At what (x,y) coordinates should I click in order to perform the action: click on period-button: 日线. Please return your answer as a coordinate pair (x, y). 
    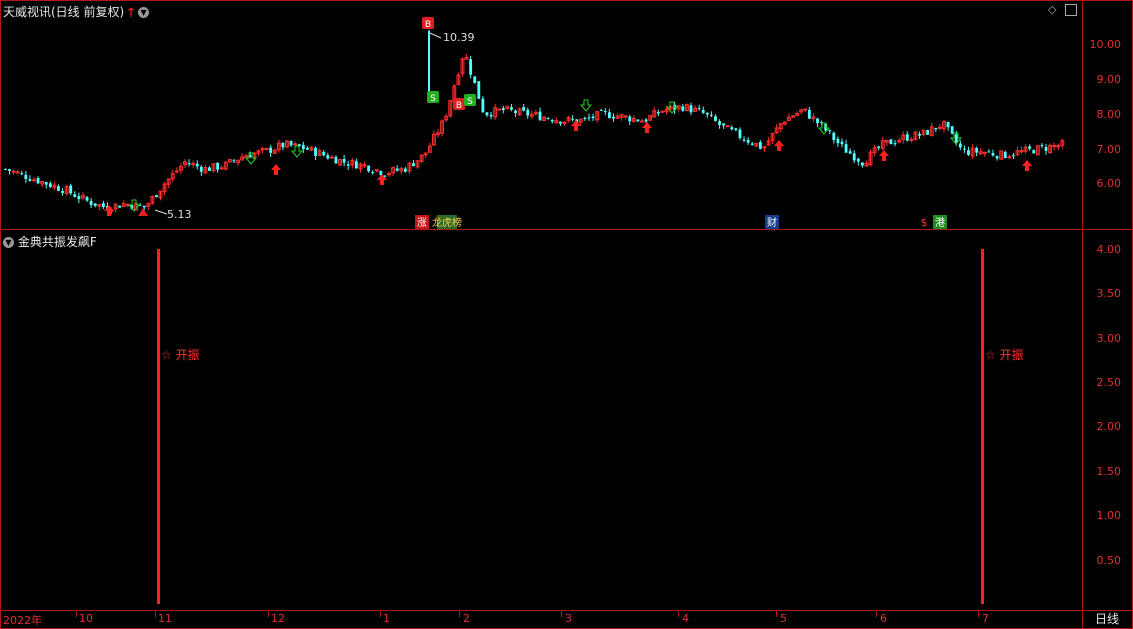
    Looking at the image, I should click on (1107, 619).